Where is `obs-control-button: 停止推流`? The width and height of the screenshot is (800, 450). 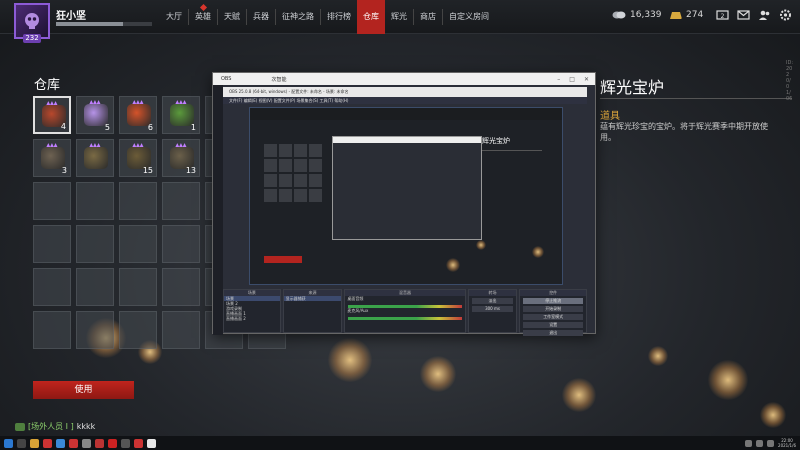
obs-control-button: 停止推流 is located at coordinates (553, 301).